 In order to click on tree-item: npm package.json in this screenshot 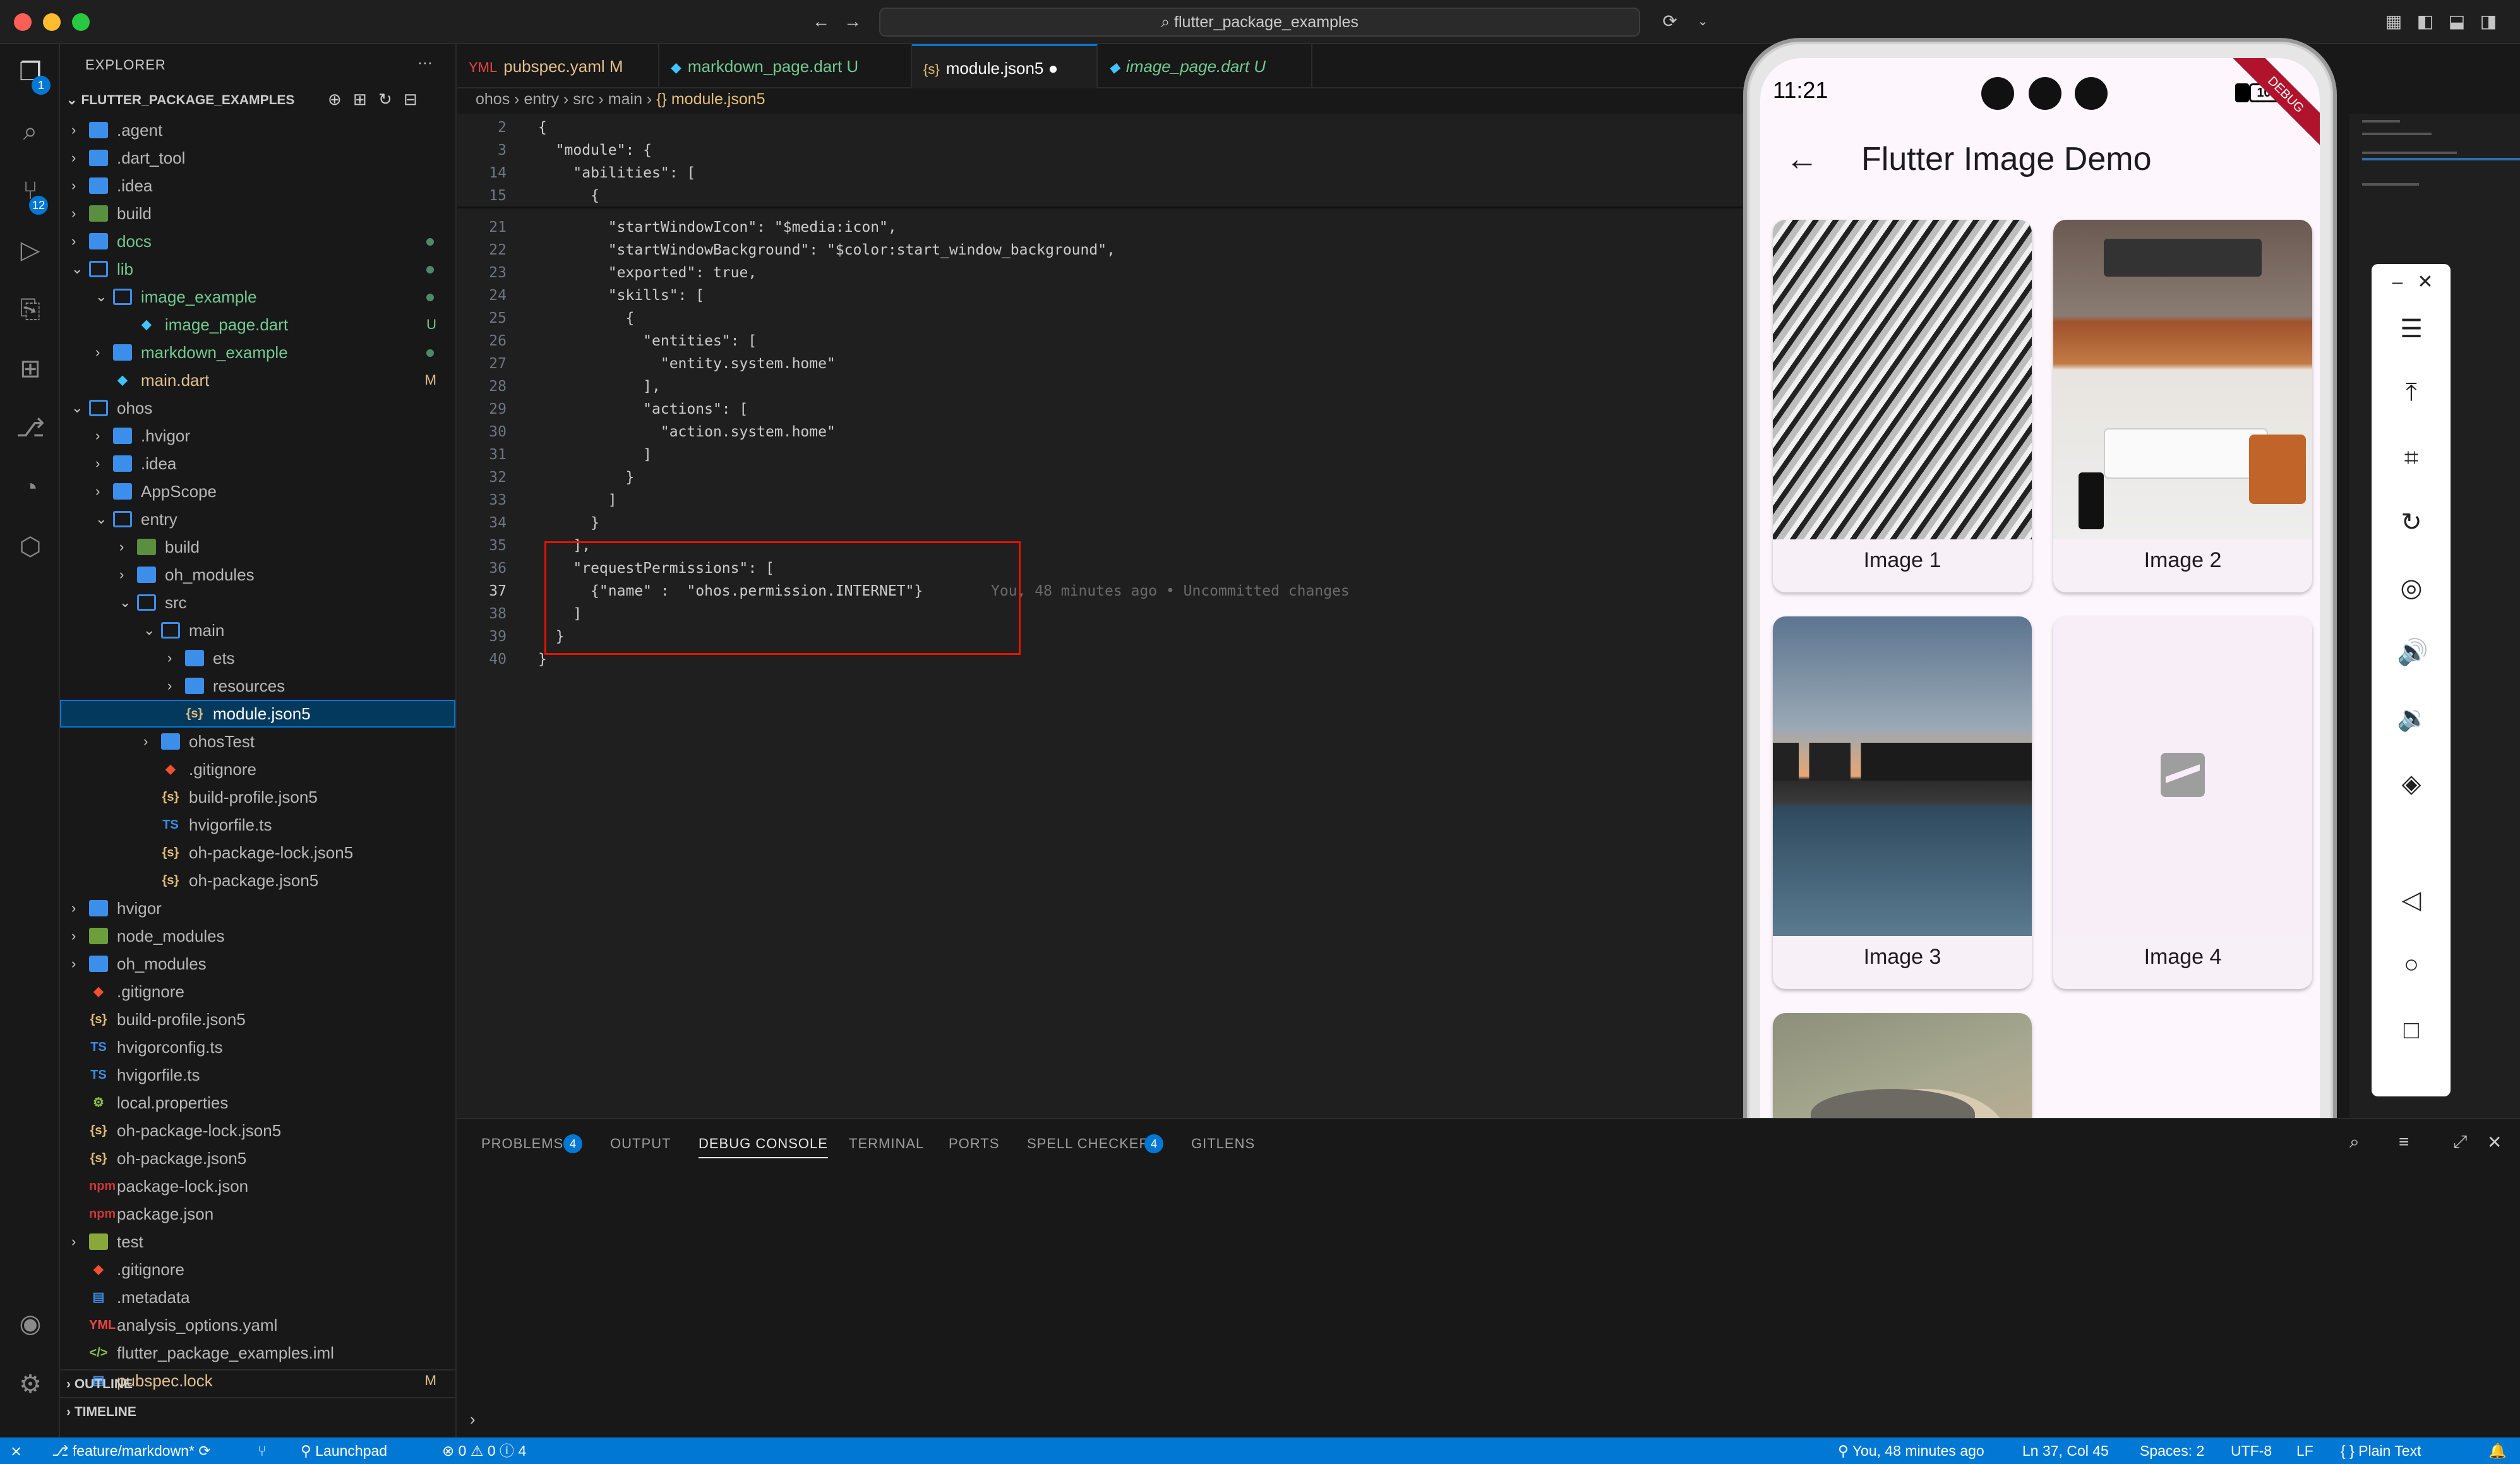, I will do `click(257, 1214)`.